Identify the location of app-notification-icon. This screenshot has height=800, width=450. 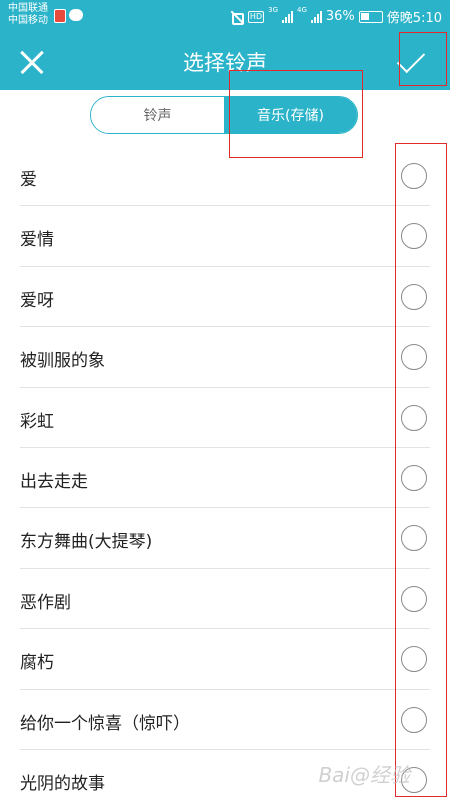
(60, 16).